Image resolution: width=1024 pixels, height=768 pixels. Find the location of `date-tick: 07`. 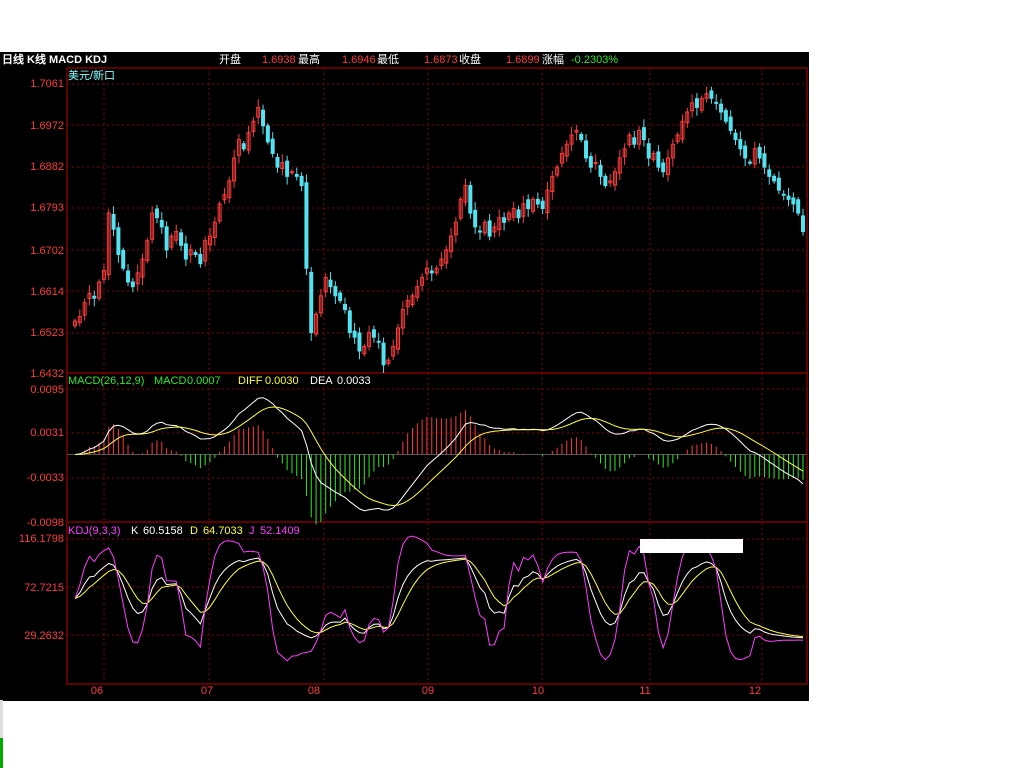

date-tick: 07 is located at coordinates (207, 691).